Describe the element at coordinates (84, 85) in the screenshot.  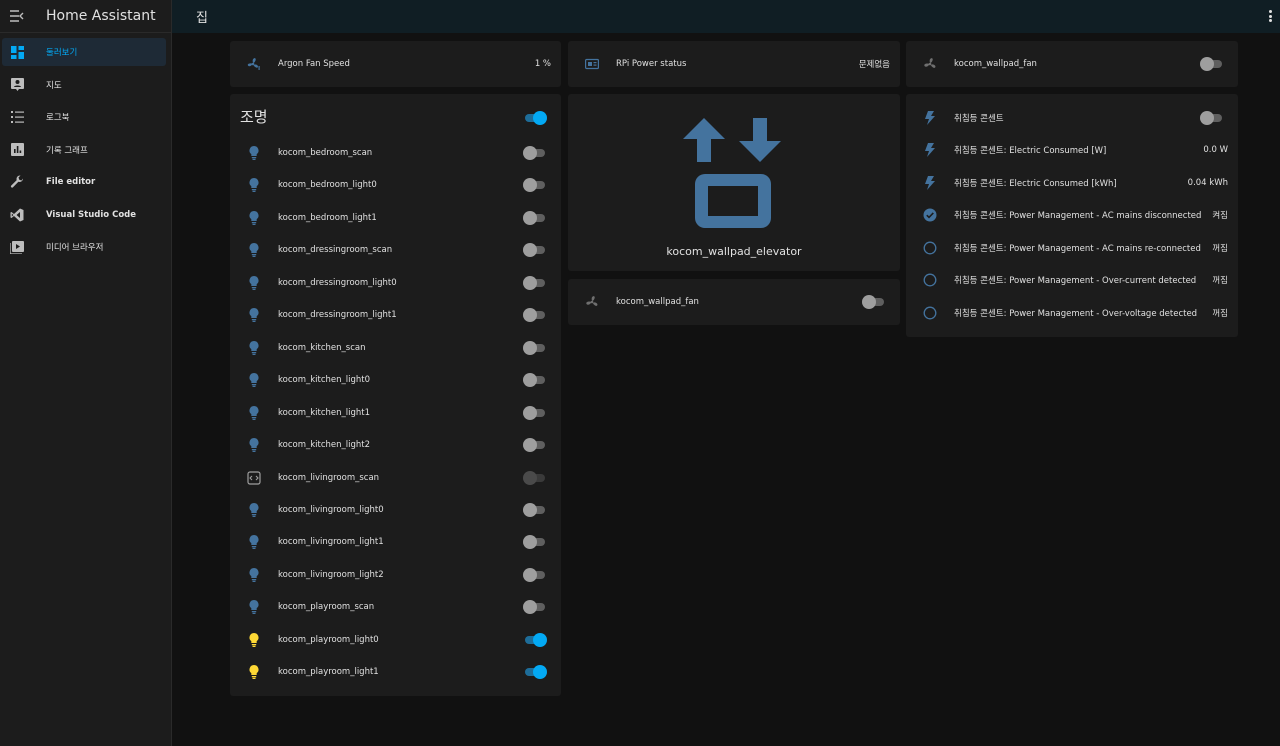
I see `sidebar-item-map: 지도` at that location.